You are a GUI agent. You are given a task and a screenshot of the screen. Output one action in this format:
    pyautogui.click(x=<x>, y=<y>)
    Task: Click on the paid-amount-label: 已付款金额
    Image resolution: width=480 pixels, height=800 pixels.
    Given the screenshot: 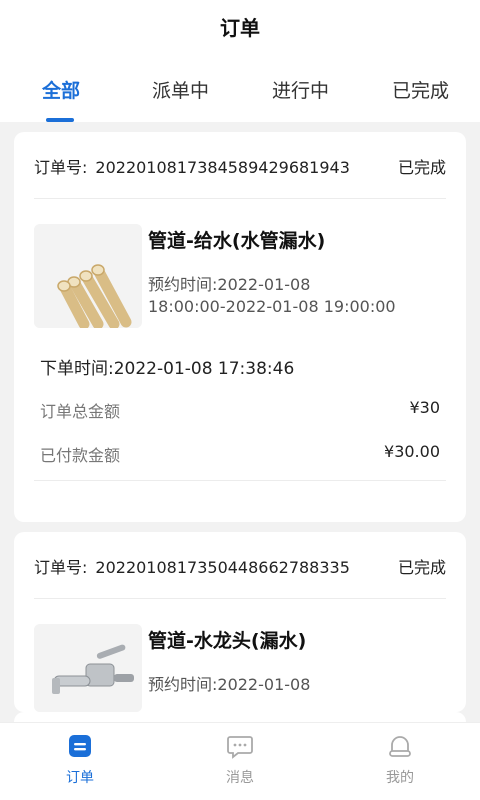 What is the action you would take?
    pyautogui.click(x=80, y=455)
    